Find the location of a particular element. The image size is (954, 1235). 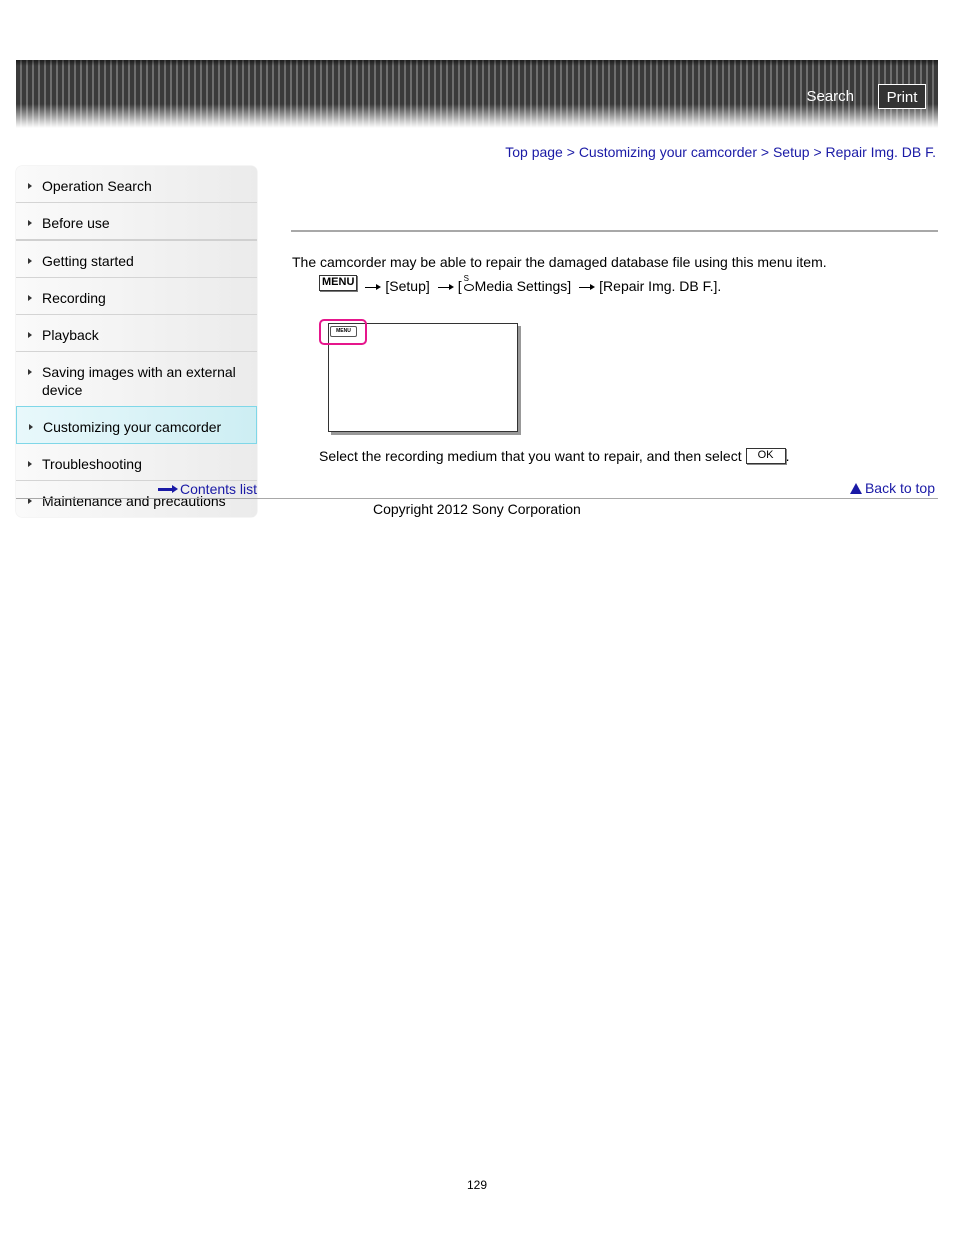

path-step-setup: [Setup] is located at coordinates (407, 286).